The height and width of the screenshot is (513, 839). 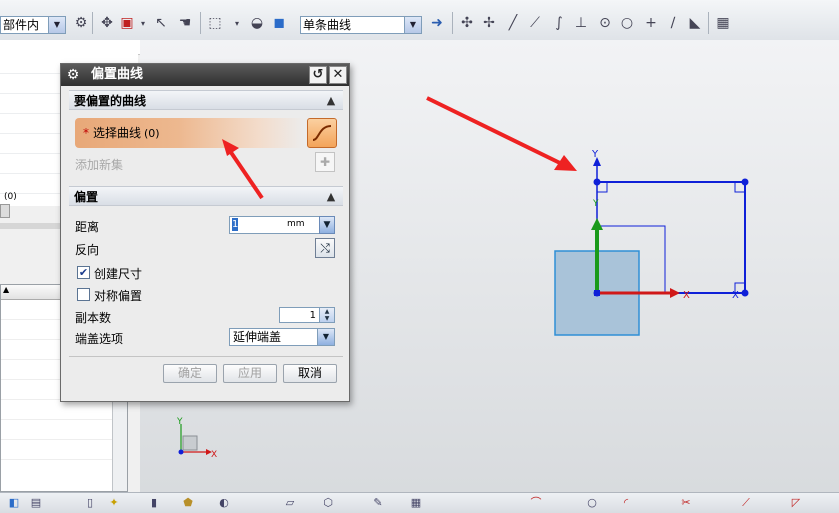 I want to click on perpendicular-icon: ⊥, so click(x=581, y=23).